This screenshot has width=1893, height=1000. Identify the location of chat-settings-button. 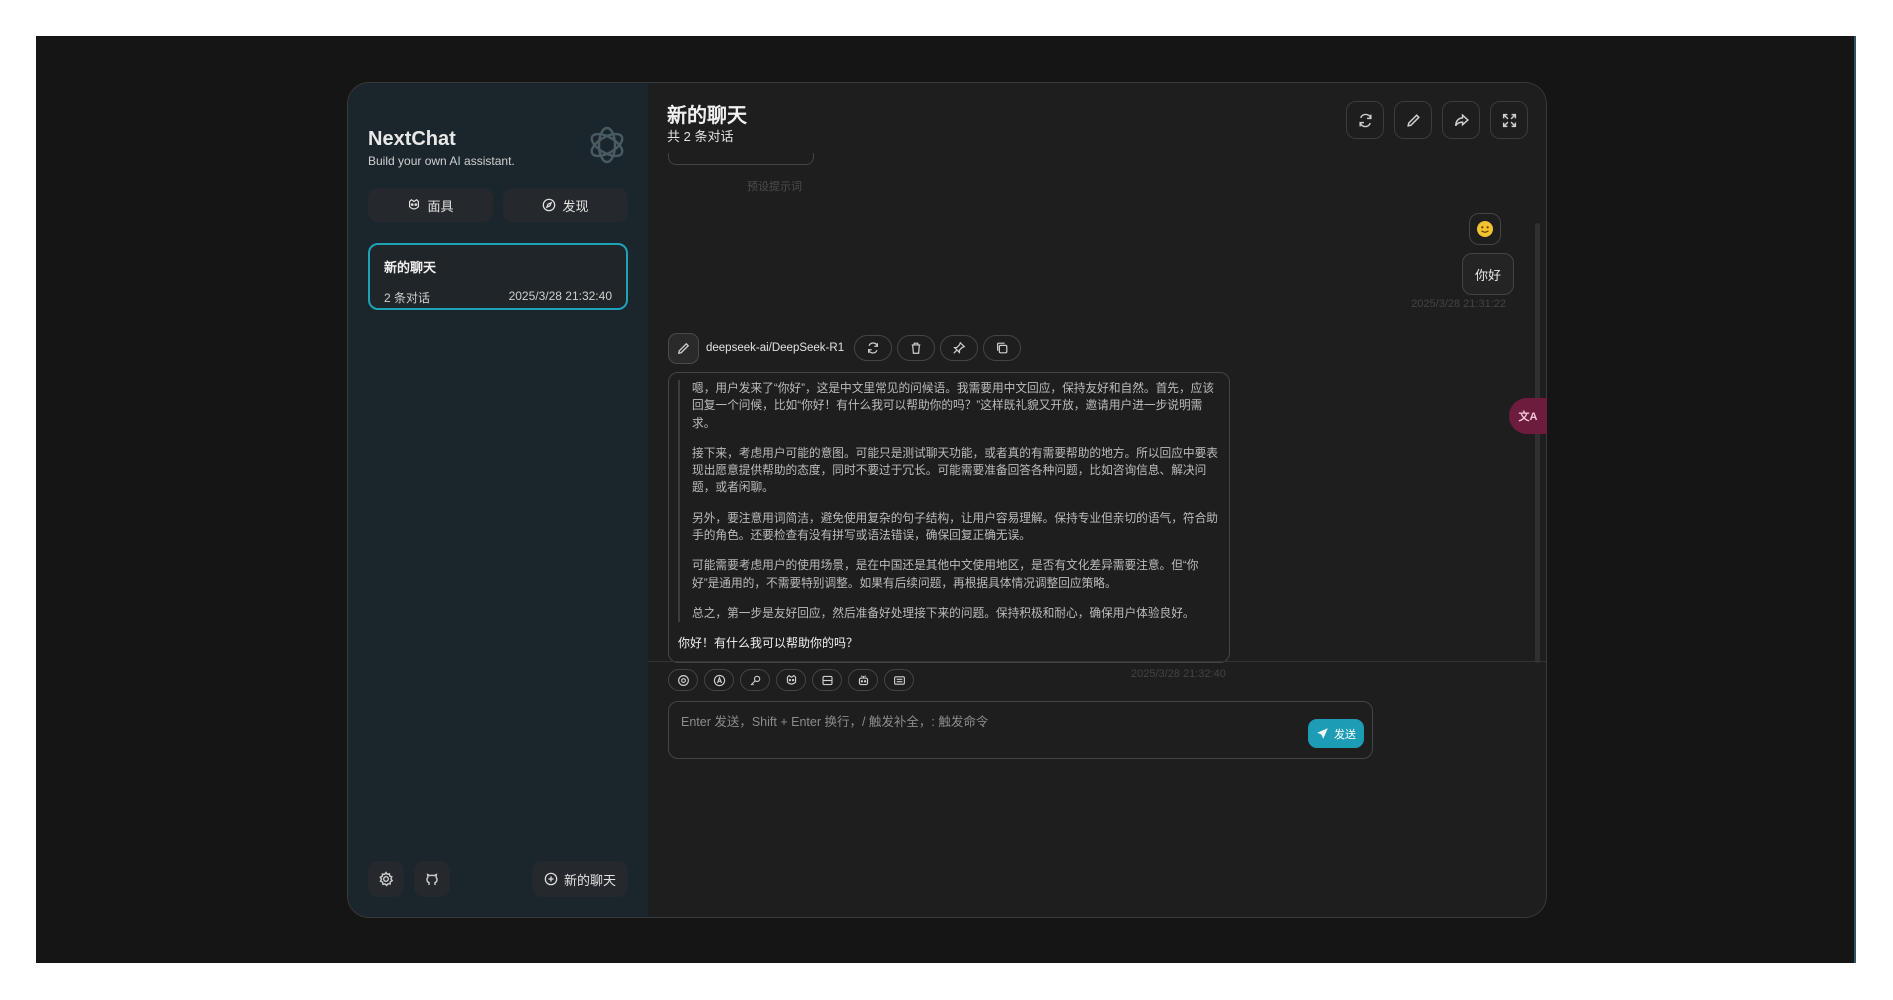
(683, 680).